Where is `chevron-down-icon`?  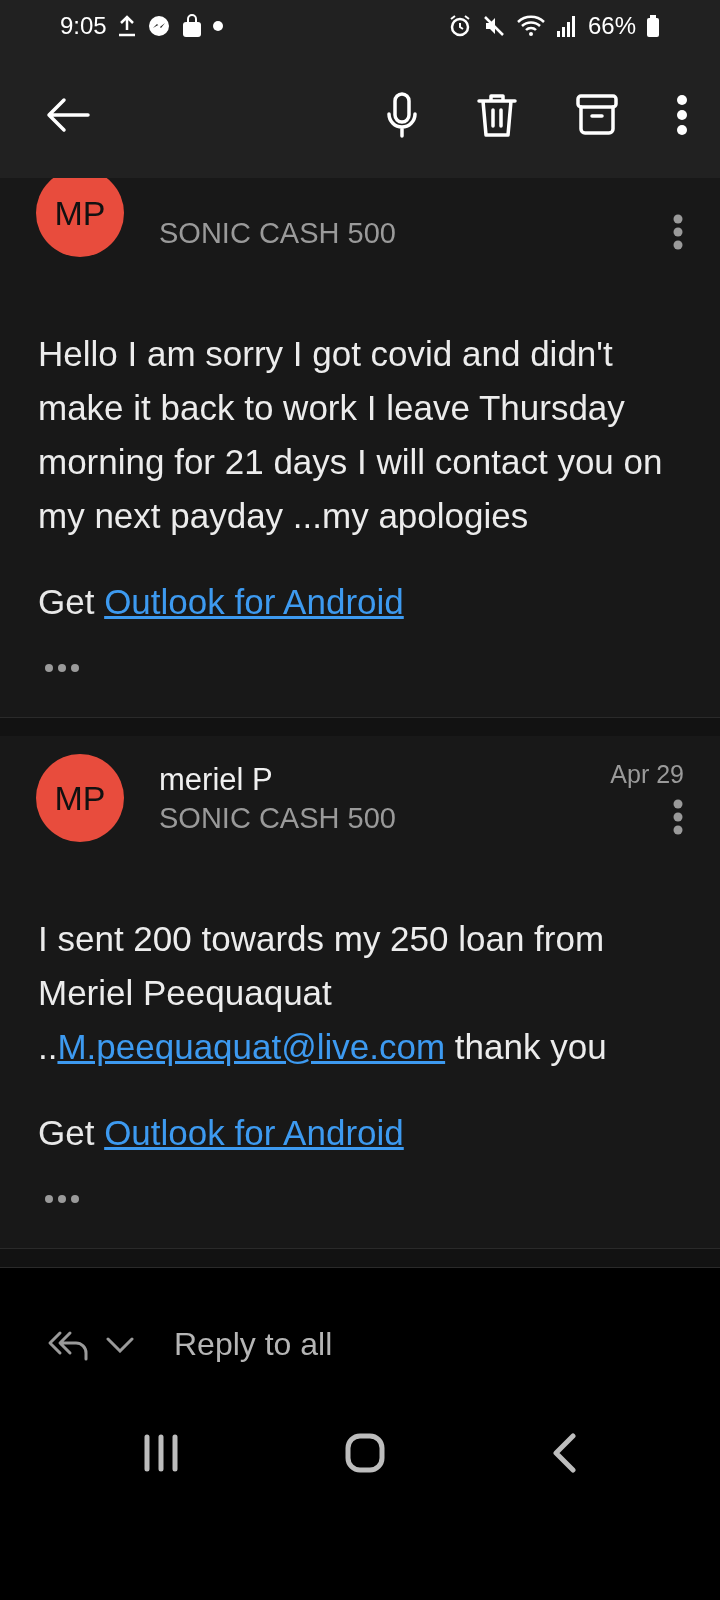
chevron-down-icon is located at coordinates (120, 1344).